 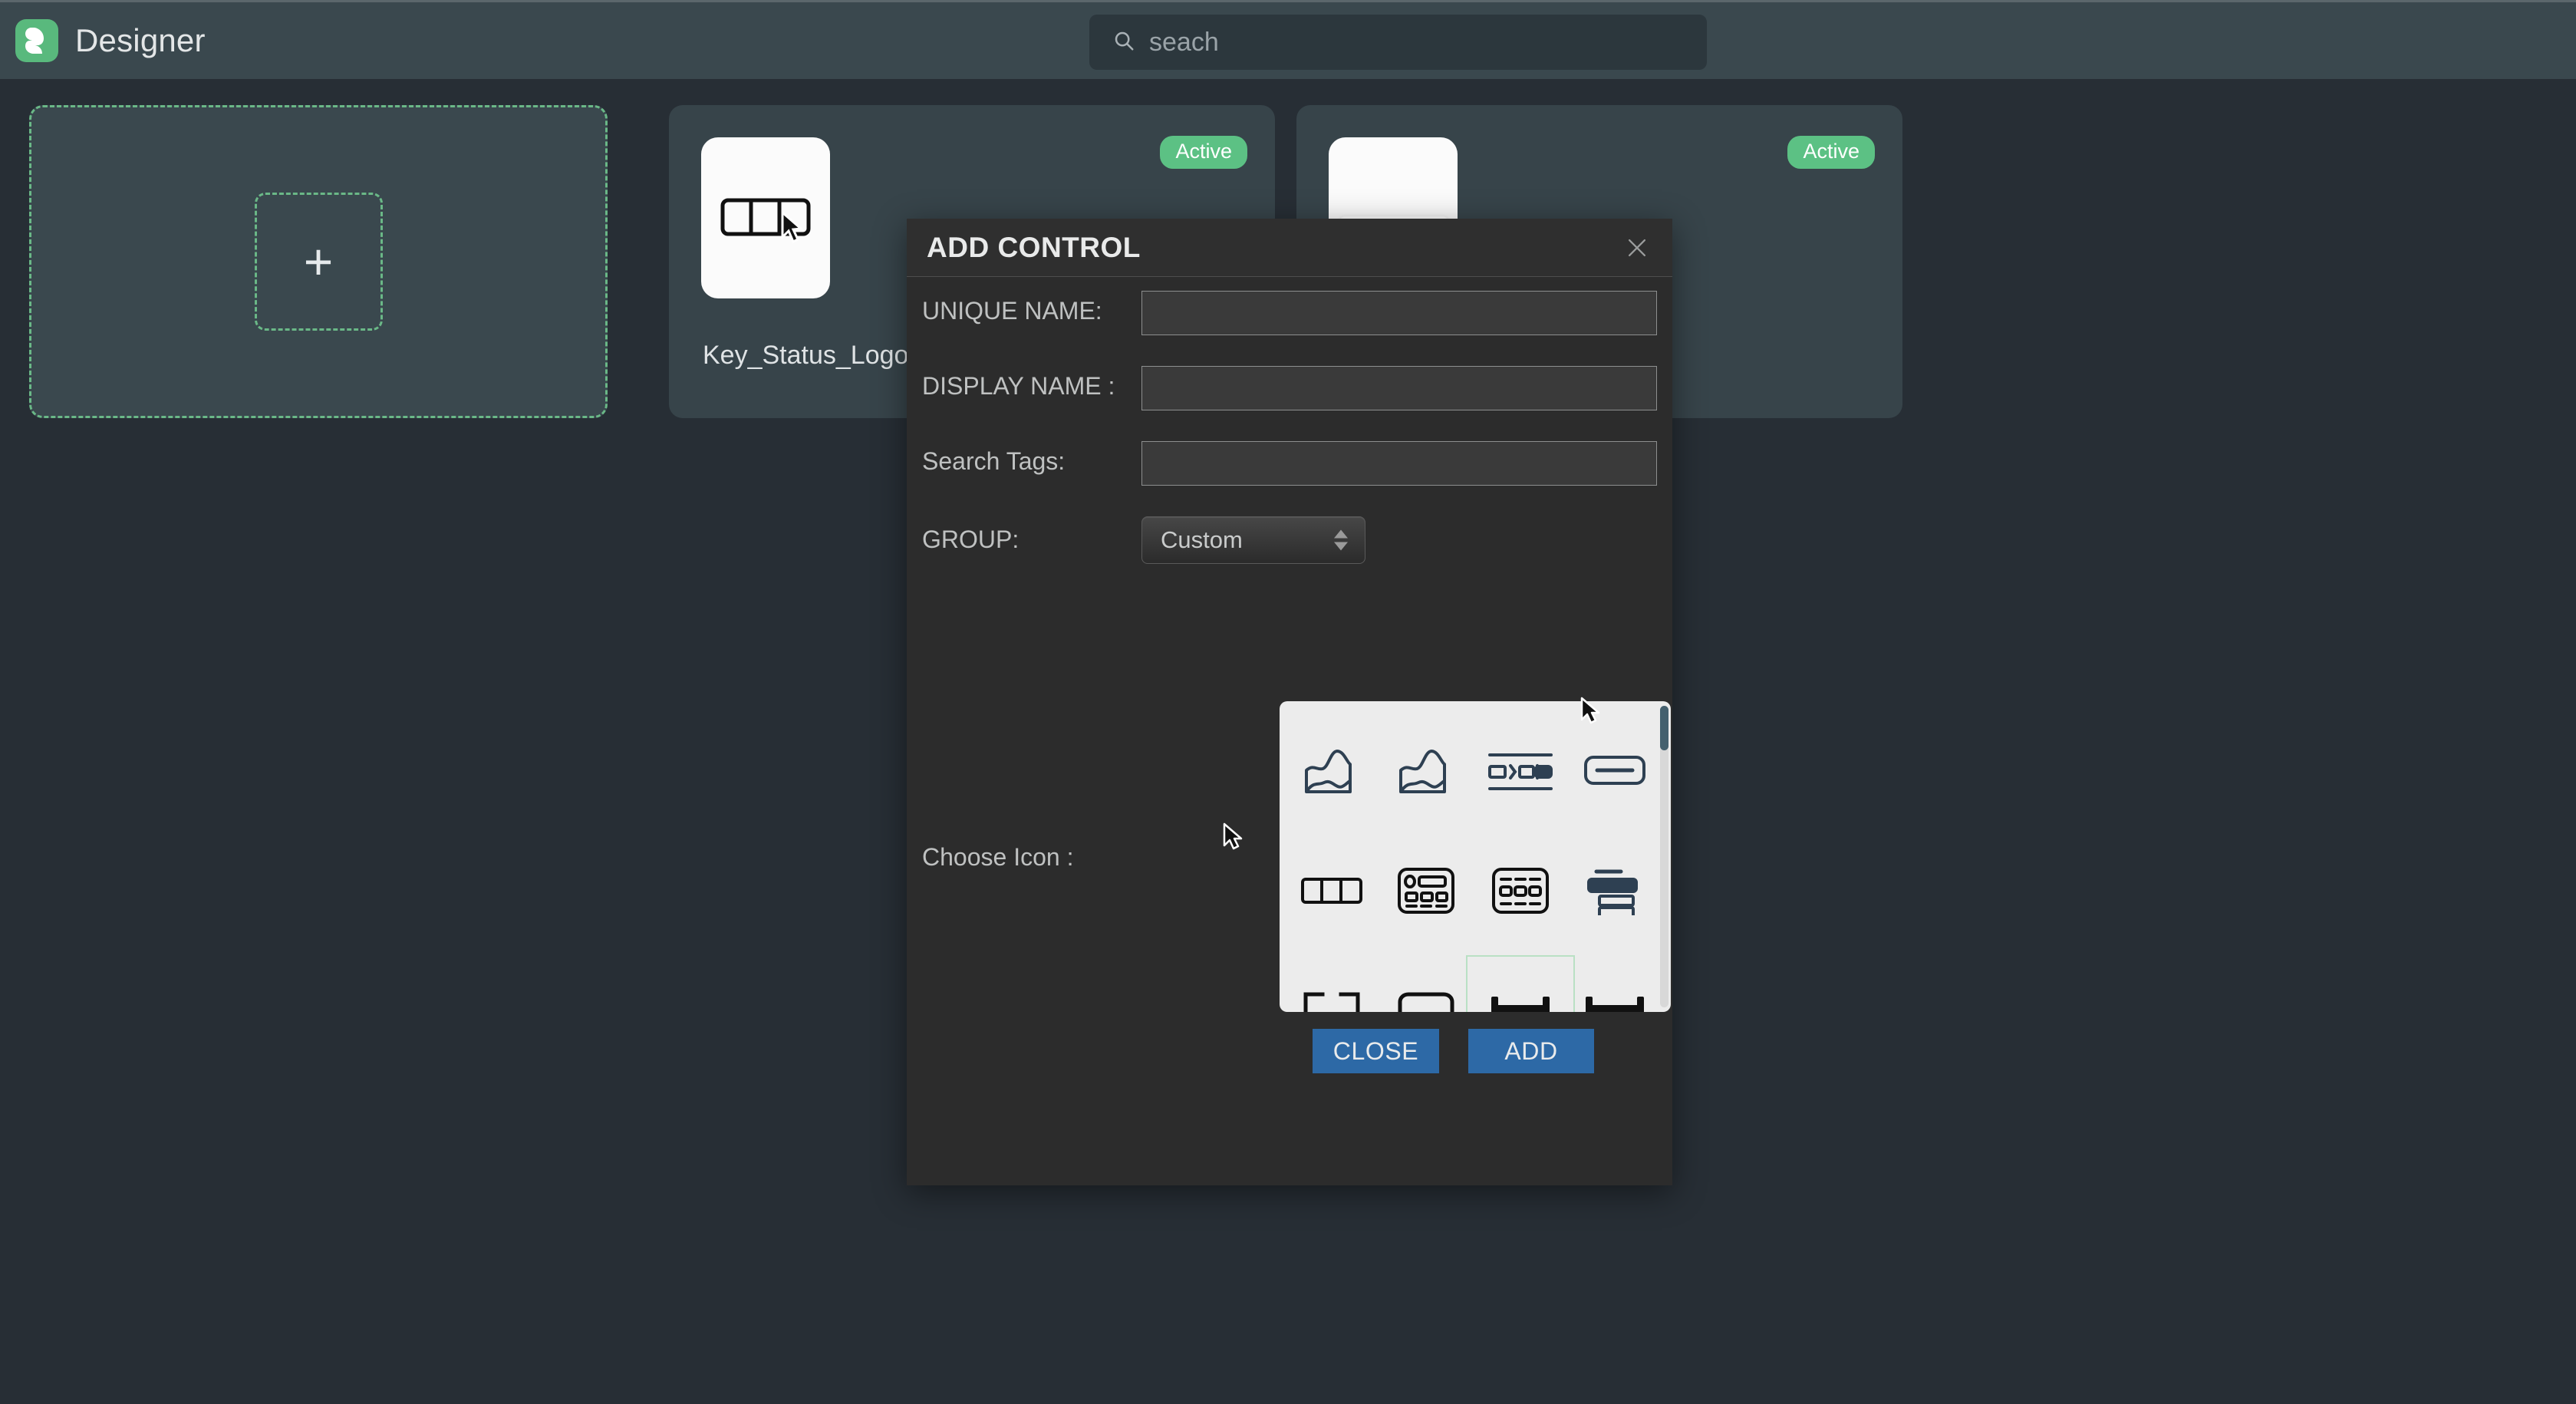 I want to click on control-card-label: Key_Status_Logo, so click(x=806, y=355).